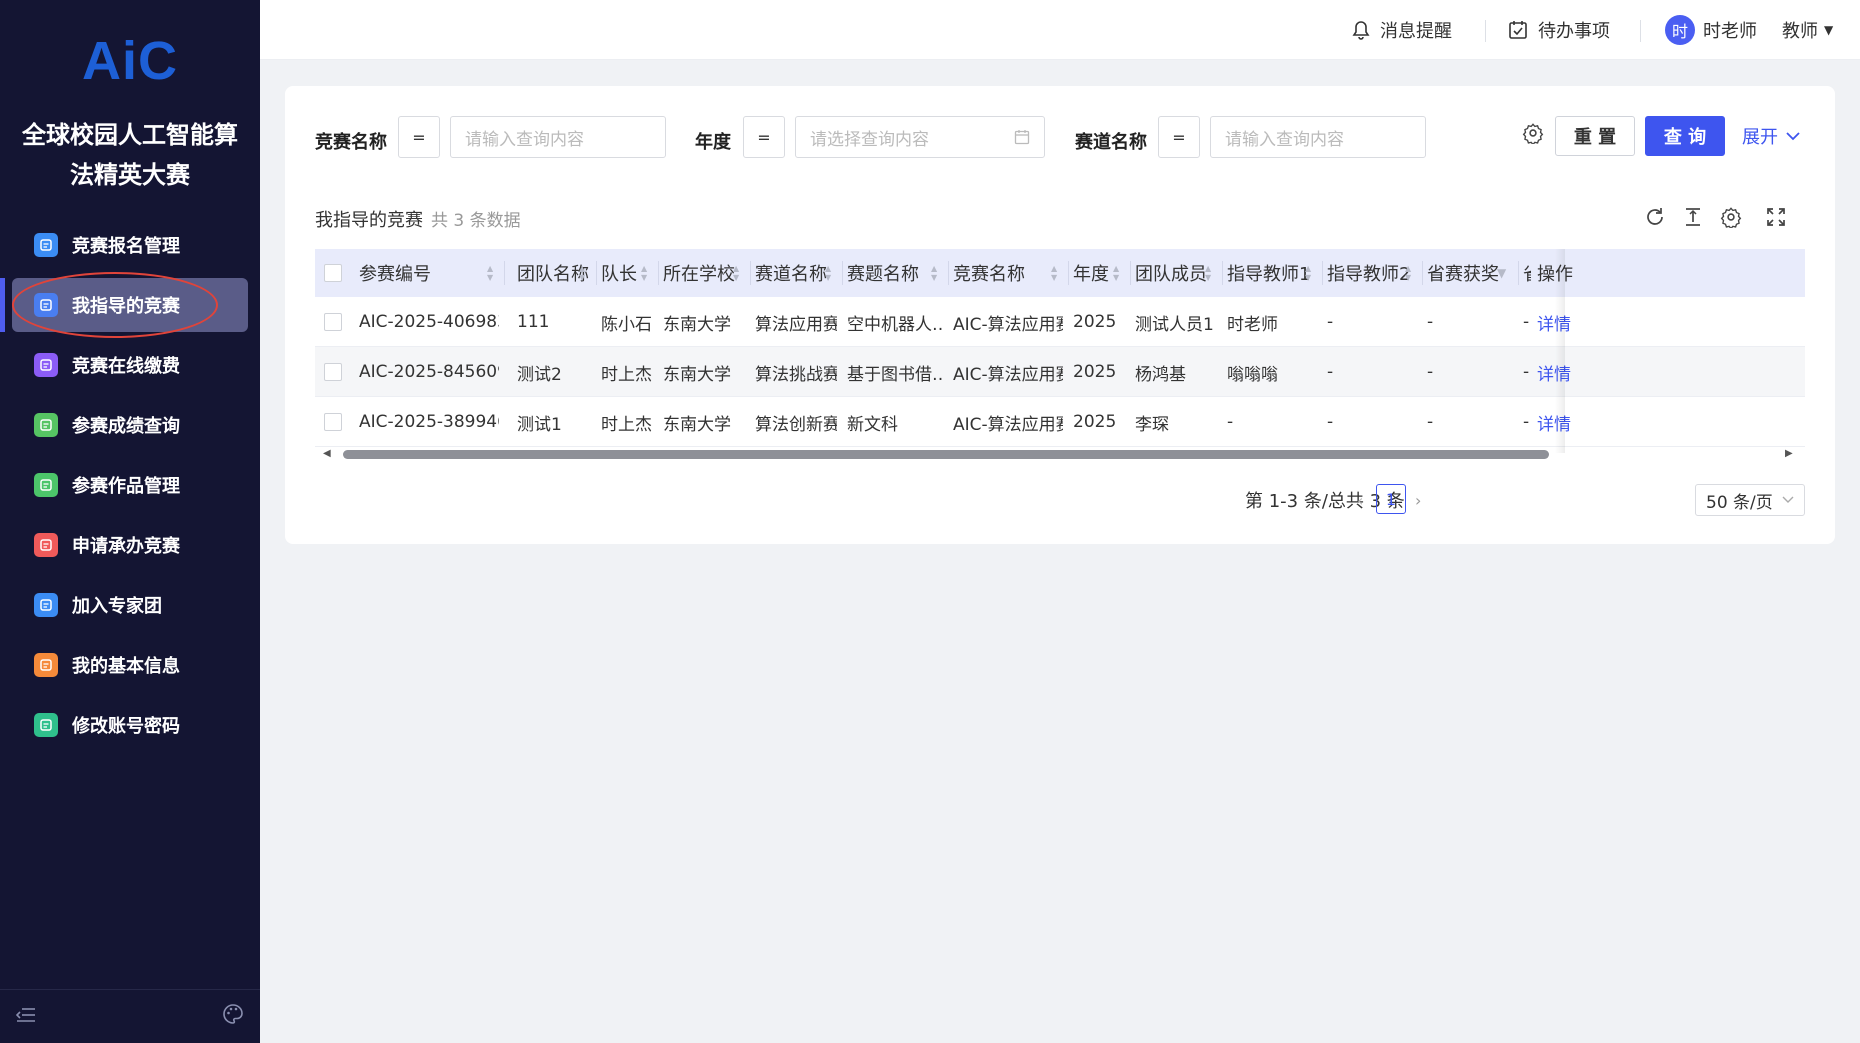 The image size is (1860, 1043). What do you see at coordinates (626, 374) in the screenshot?
I see `table-cell: 时上杰` at bounding box center [626, 374].